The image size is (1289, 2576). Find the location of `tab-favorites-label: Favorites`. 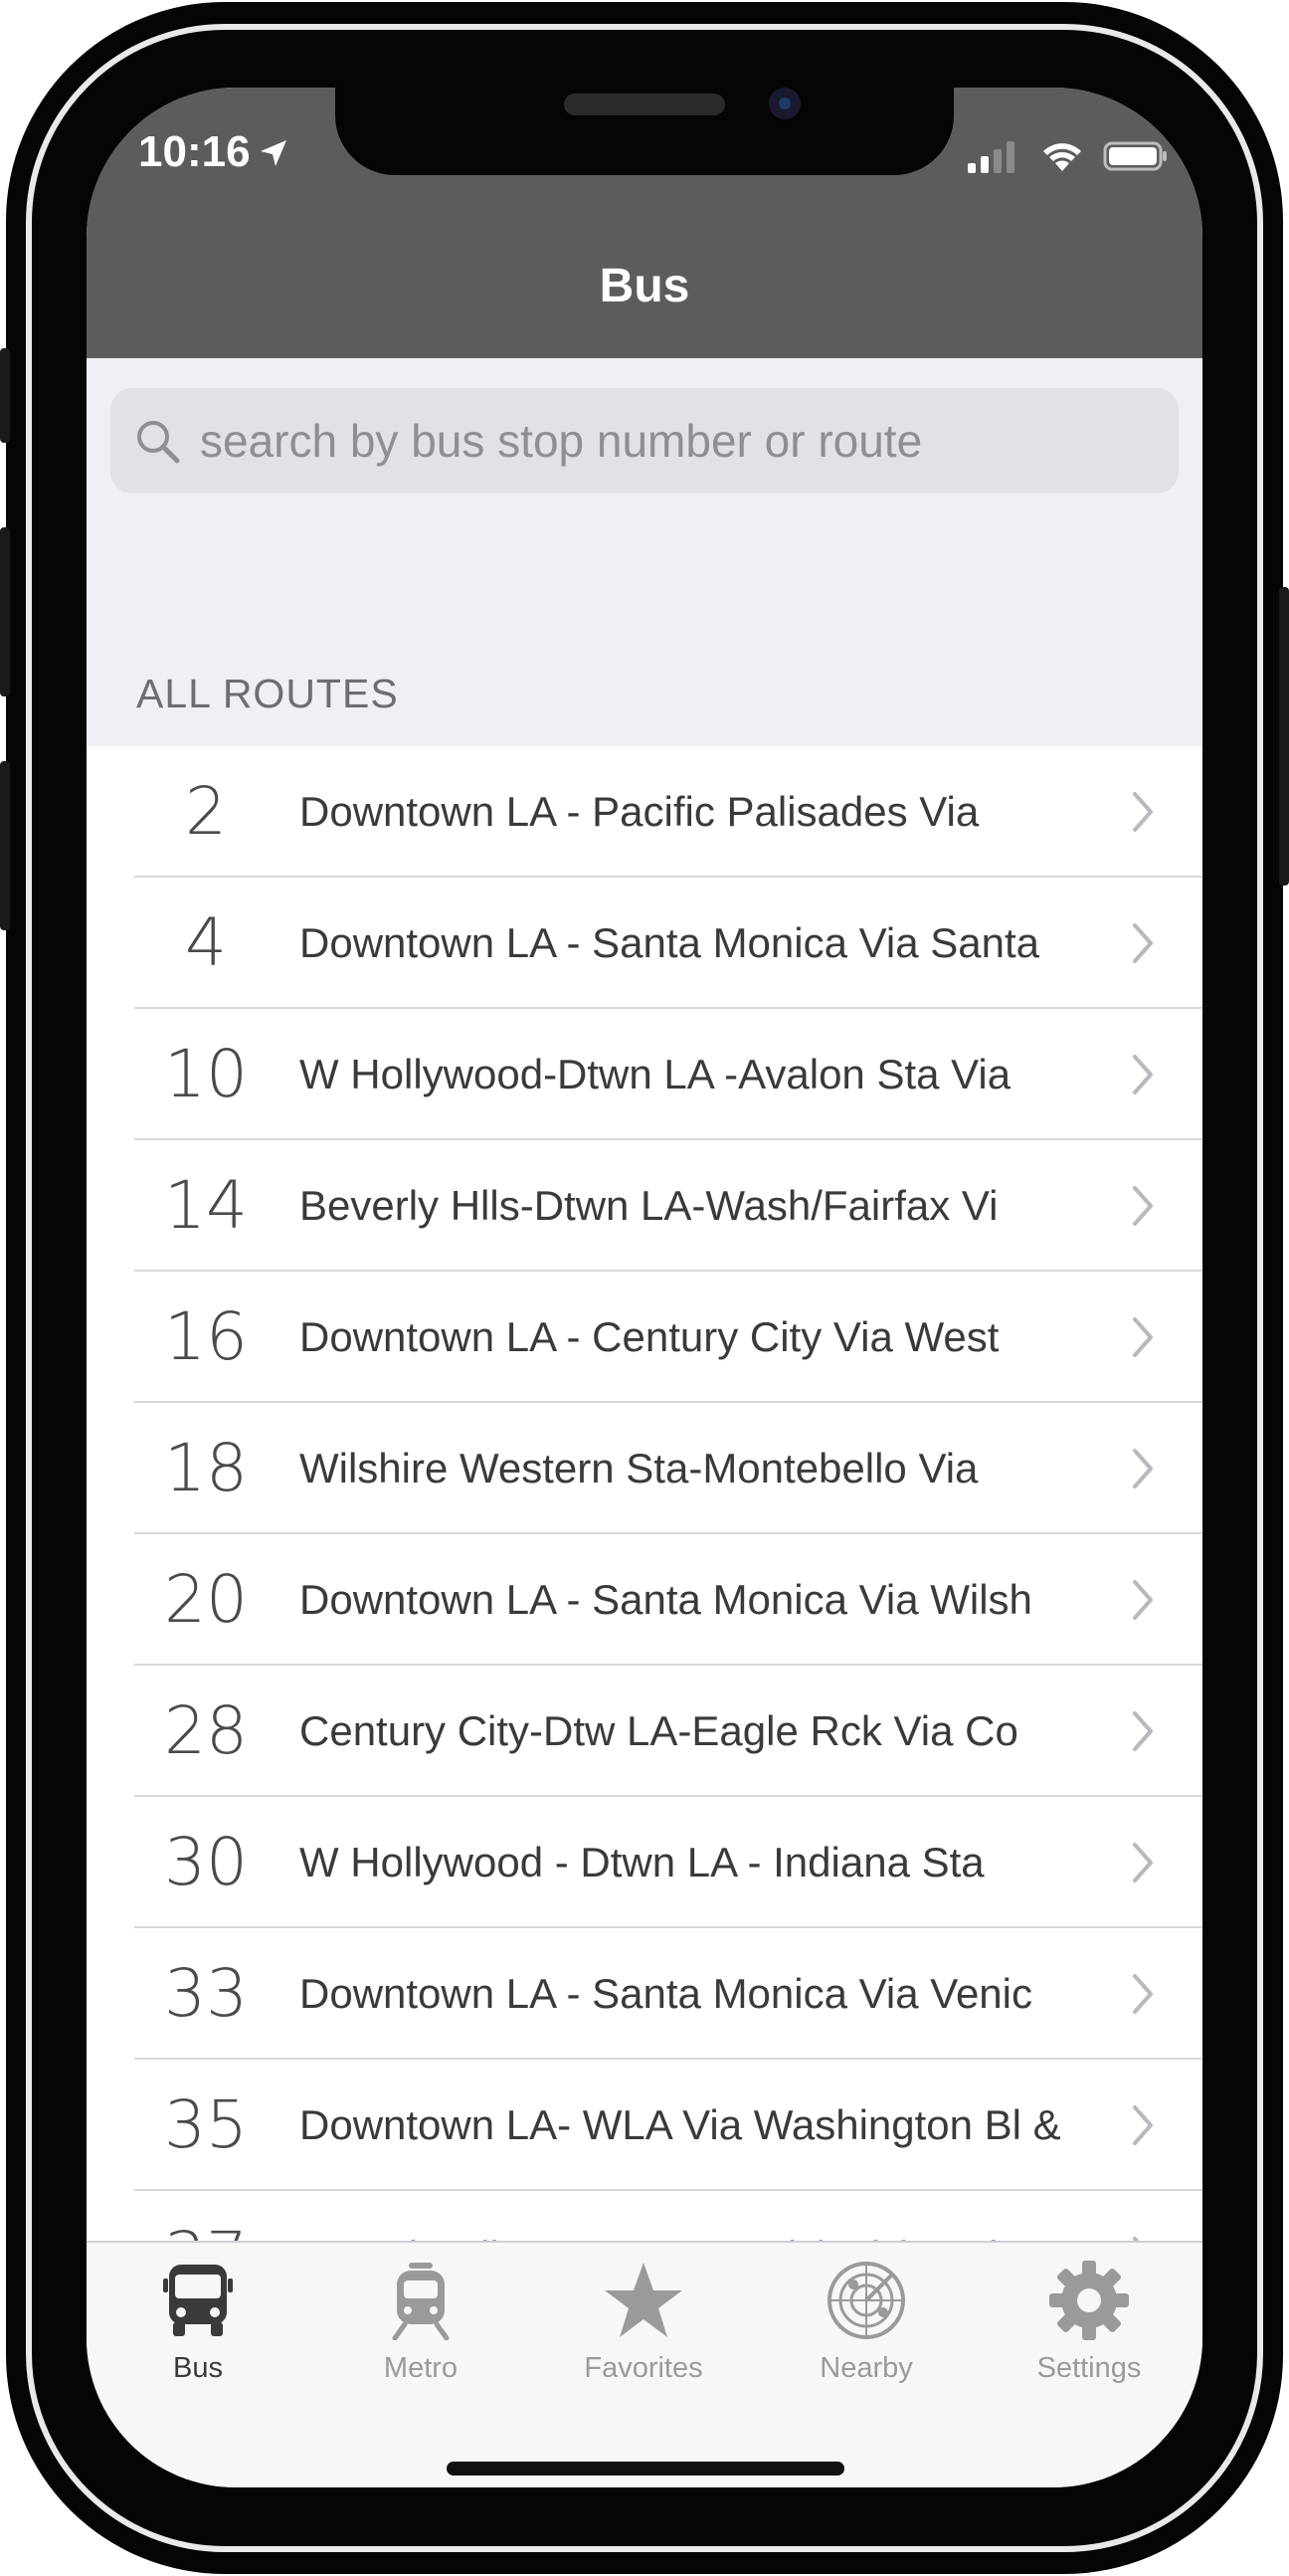

tab-favorites-label: Favorites is located at coordinates (643, 2368).